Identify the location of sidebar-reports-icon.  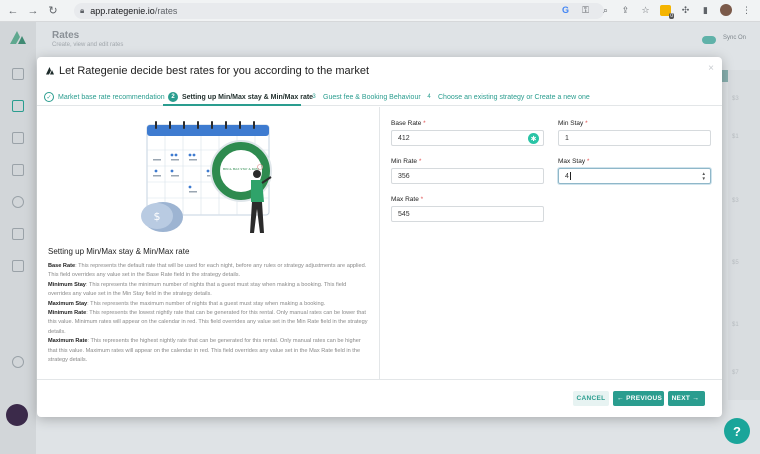
(18, 234).